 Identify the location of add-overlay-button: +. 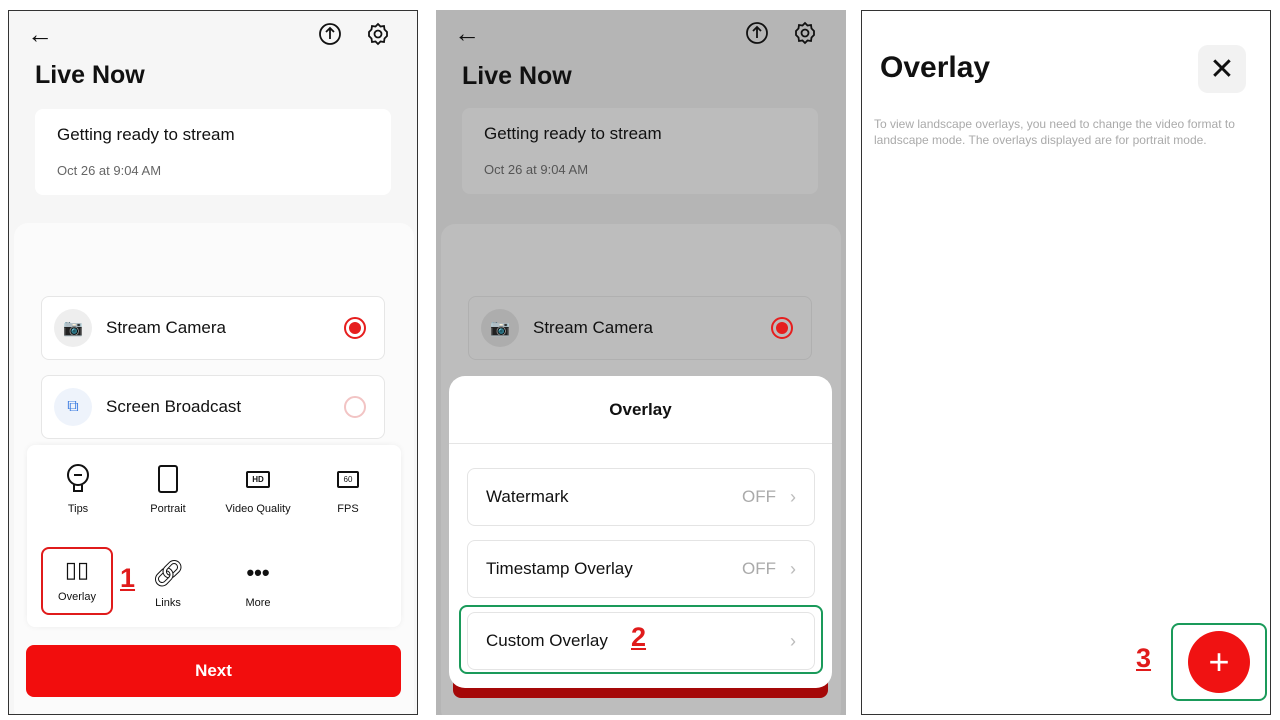
(1219, 662).